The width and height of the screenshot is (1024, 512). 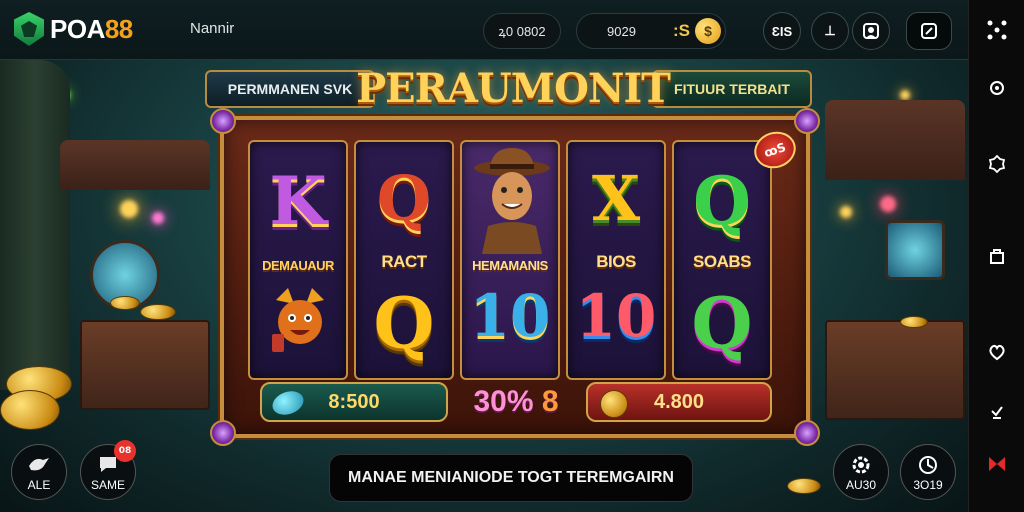 What do you see at coordinates (513, 88) in the screenshot?
I see `game-title: PERAUMONIT` at bounding box center [513, 88].